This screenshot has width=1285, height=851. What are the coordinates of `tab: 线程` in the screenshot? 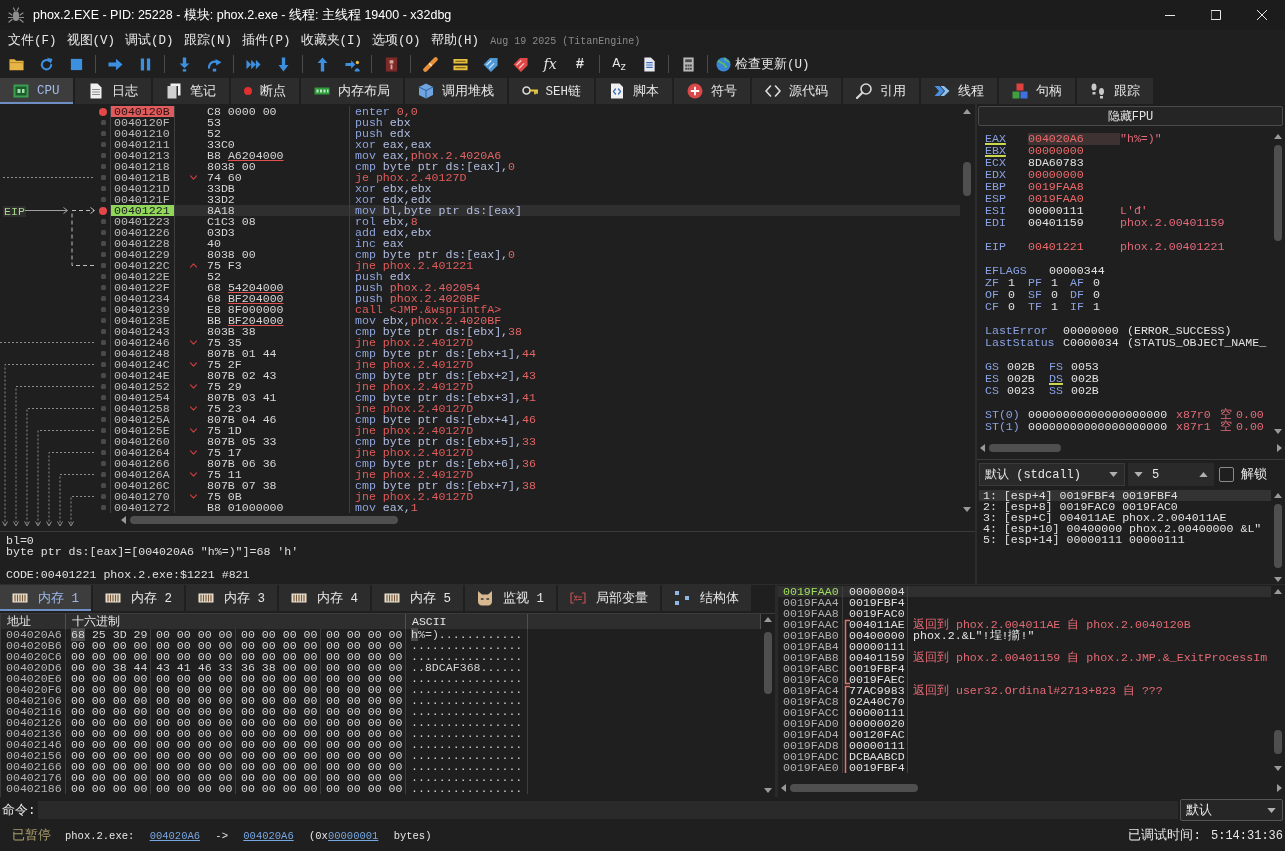 It's located at (959, 91).